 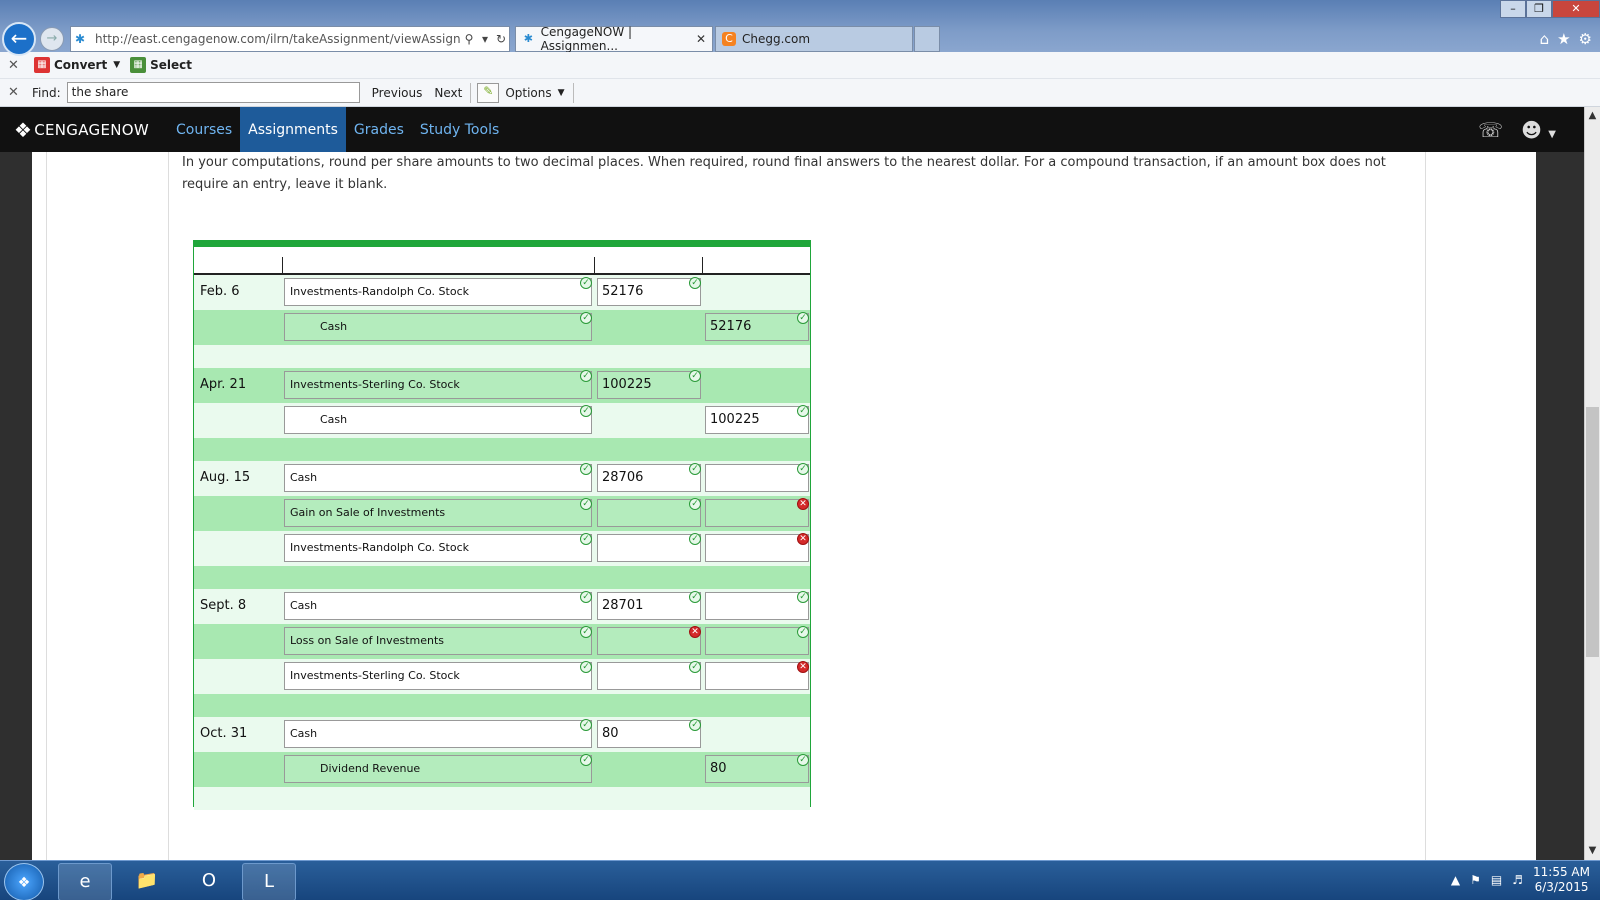 What do you see at coordinates (814, 39) in the screenshot?
I see `tab-chegg: C Chegg.com` at bounding box center [814, 39].